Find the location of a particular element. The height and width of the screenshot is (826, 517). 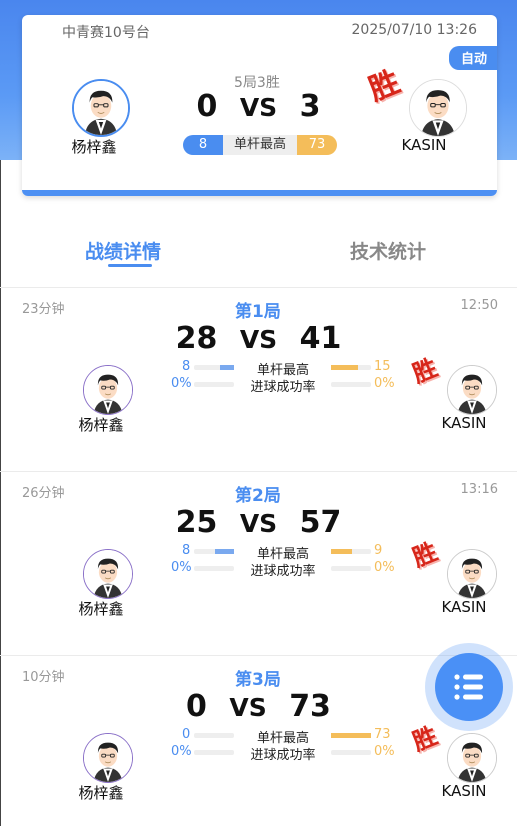

game-title: 第1局 is located at coordinates (258, 312).